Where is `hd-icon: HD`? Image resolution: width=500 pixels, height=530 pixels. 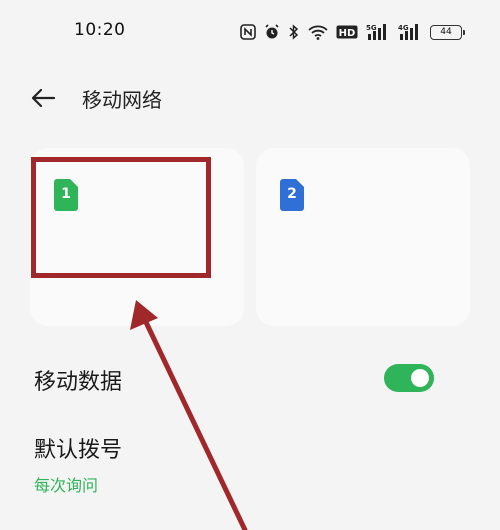 hd-icon: HD is located at coordinates (347, 32).